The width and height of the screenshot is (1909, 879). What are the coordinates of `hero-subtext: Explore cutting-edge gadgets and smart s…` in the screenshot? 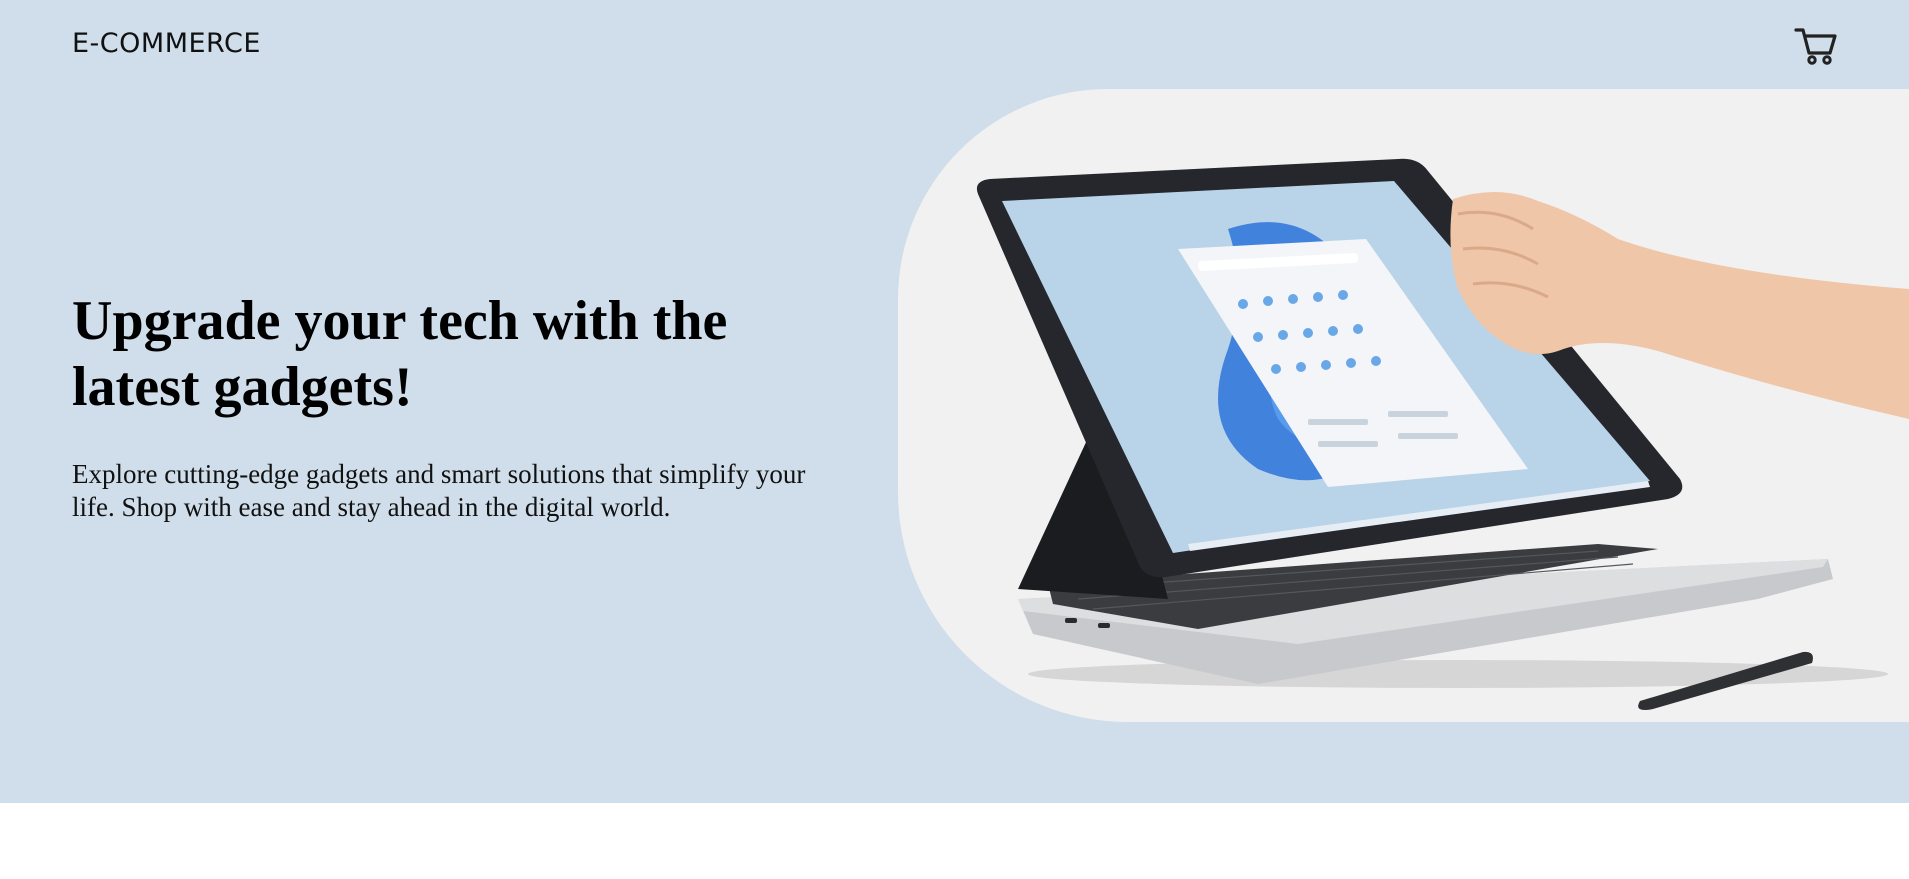 It's located at (439, 490).